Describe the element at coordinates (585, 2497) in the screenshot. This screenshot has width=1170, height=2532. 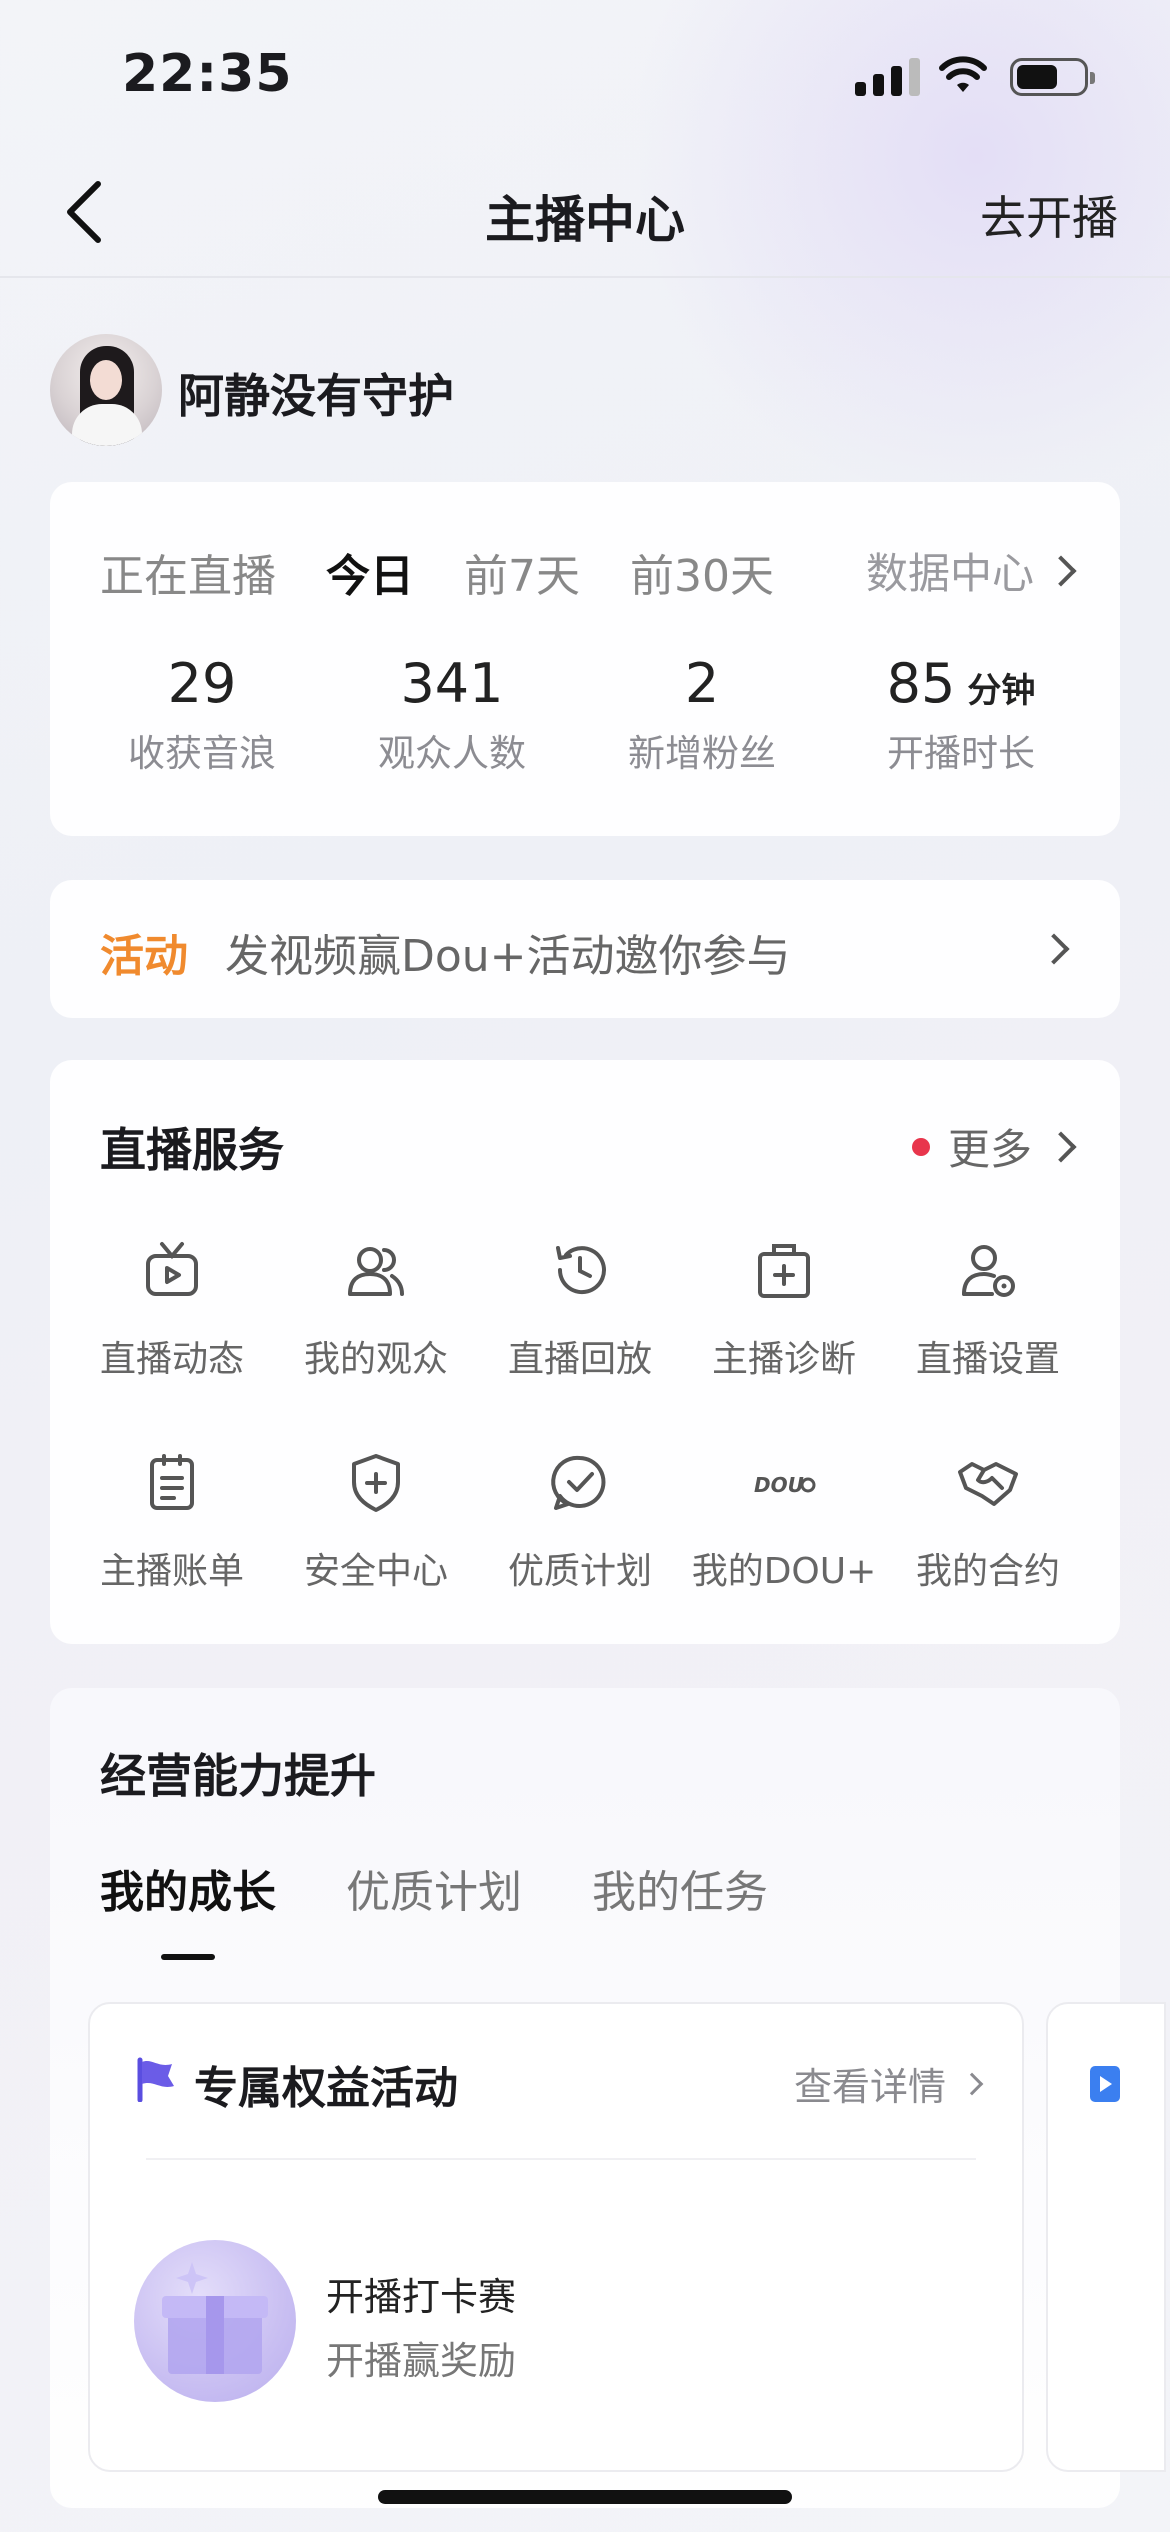
I see `home-indicator` at that location.